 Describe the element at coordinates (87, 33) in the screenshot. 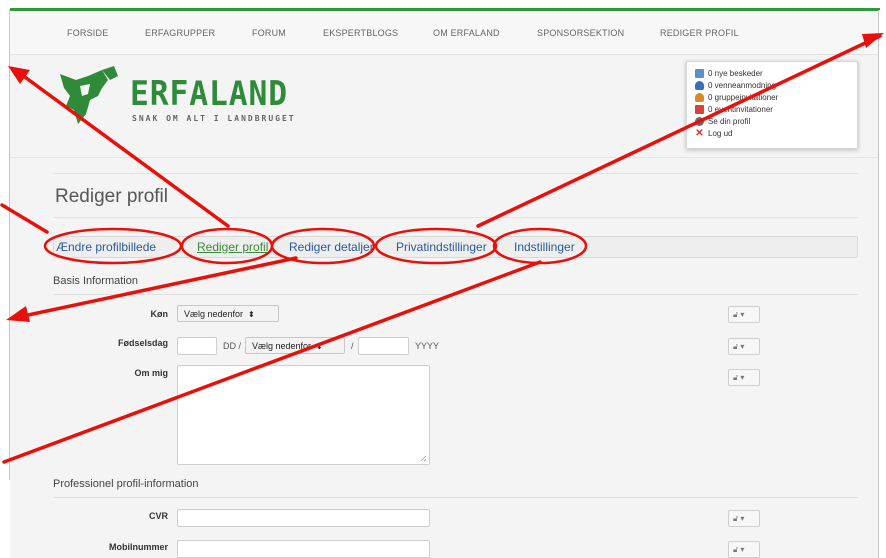

I see `nav-forside: FORSIDE` at that location.